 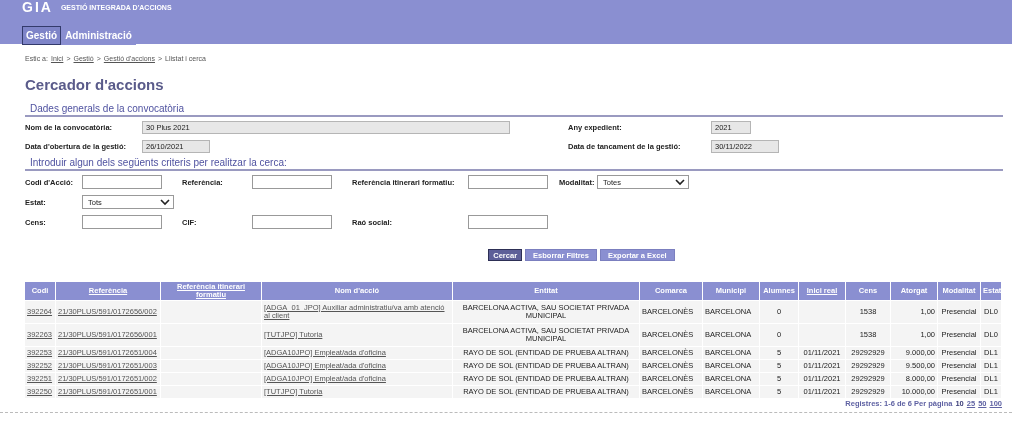 I want to click on logo-text: GIA, so click(x=37, y=7).